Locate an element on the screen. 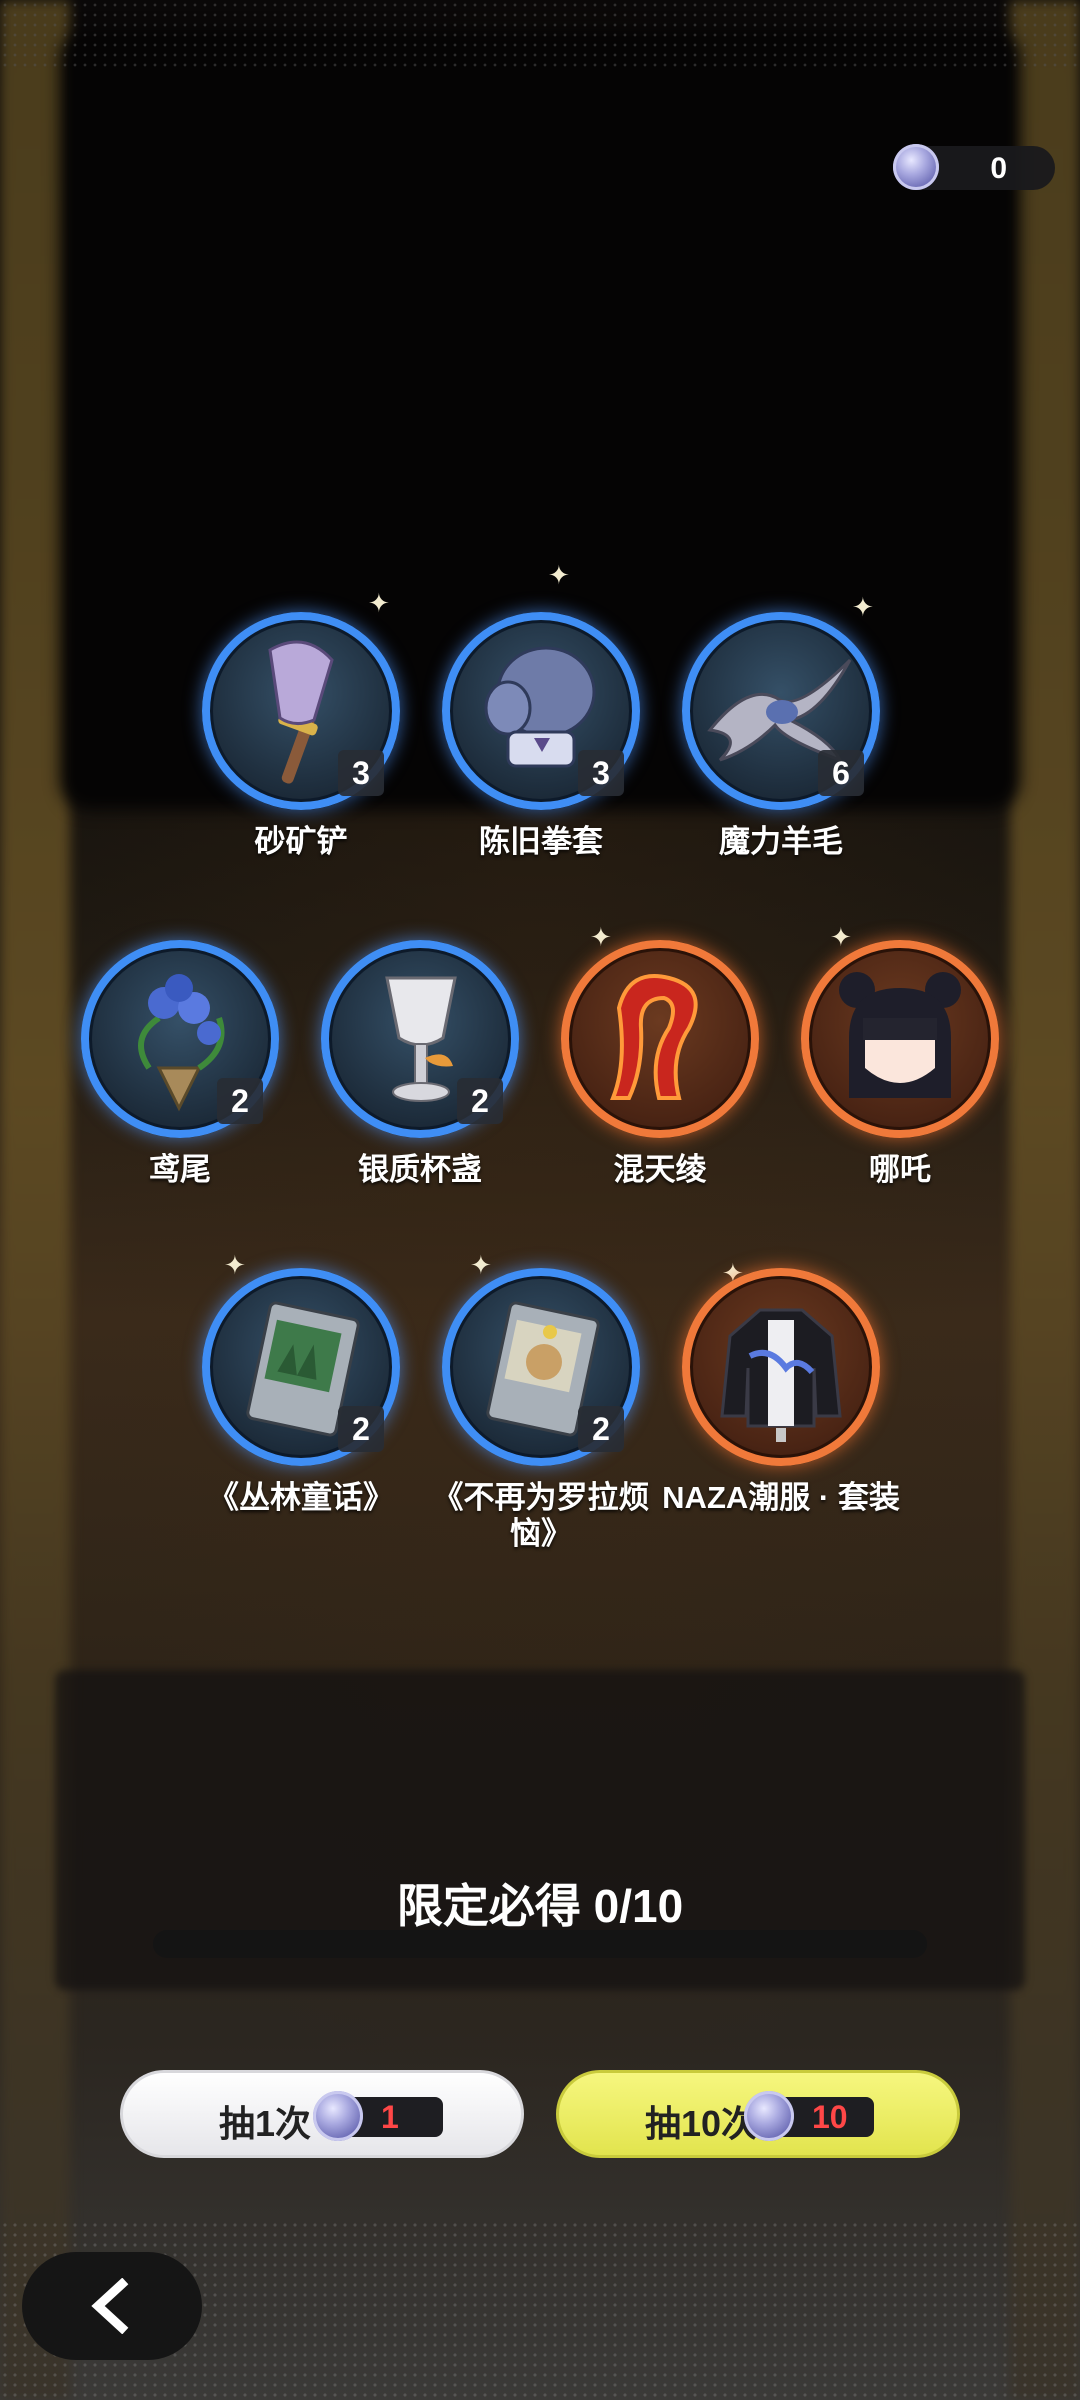  item-name: 混天绫 is located at coordinates (660, 1169).